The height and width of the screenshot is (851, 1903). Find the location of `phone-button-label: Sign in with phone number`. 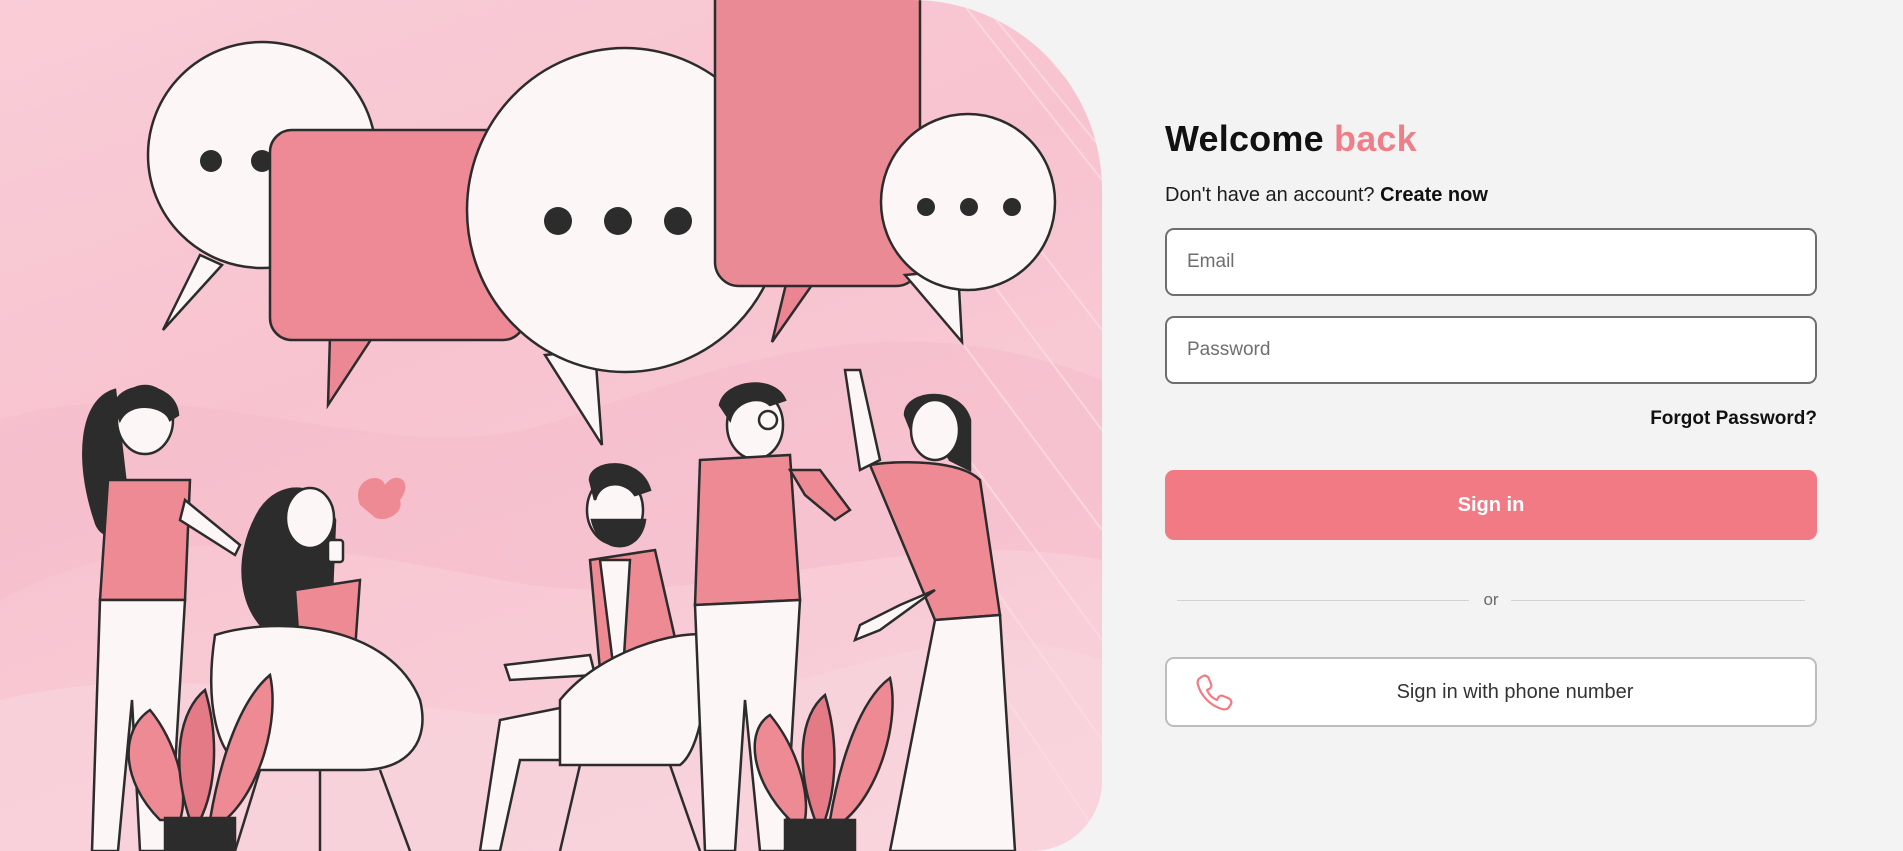

phone-button-label: Sign in with phone number is located at coordinates (1515, 691).